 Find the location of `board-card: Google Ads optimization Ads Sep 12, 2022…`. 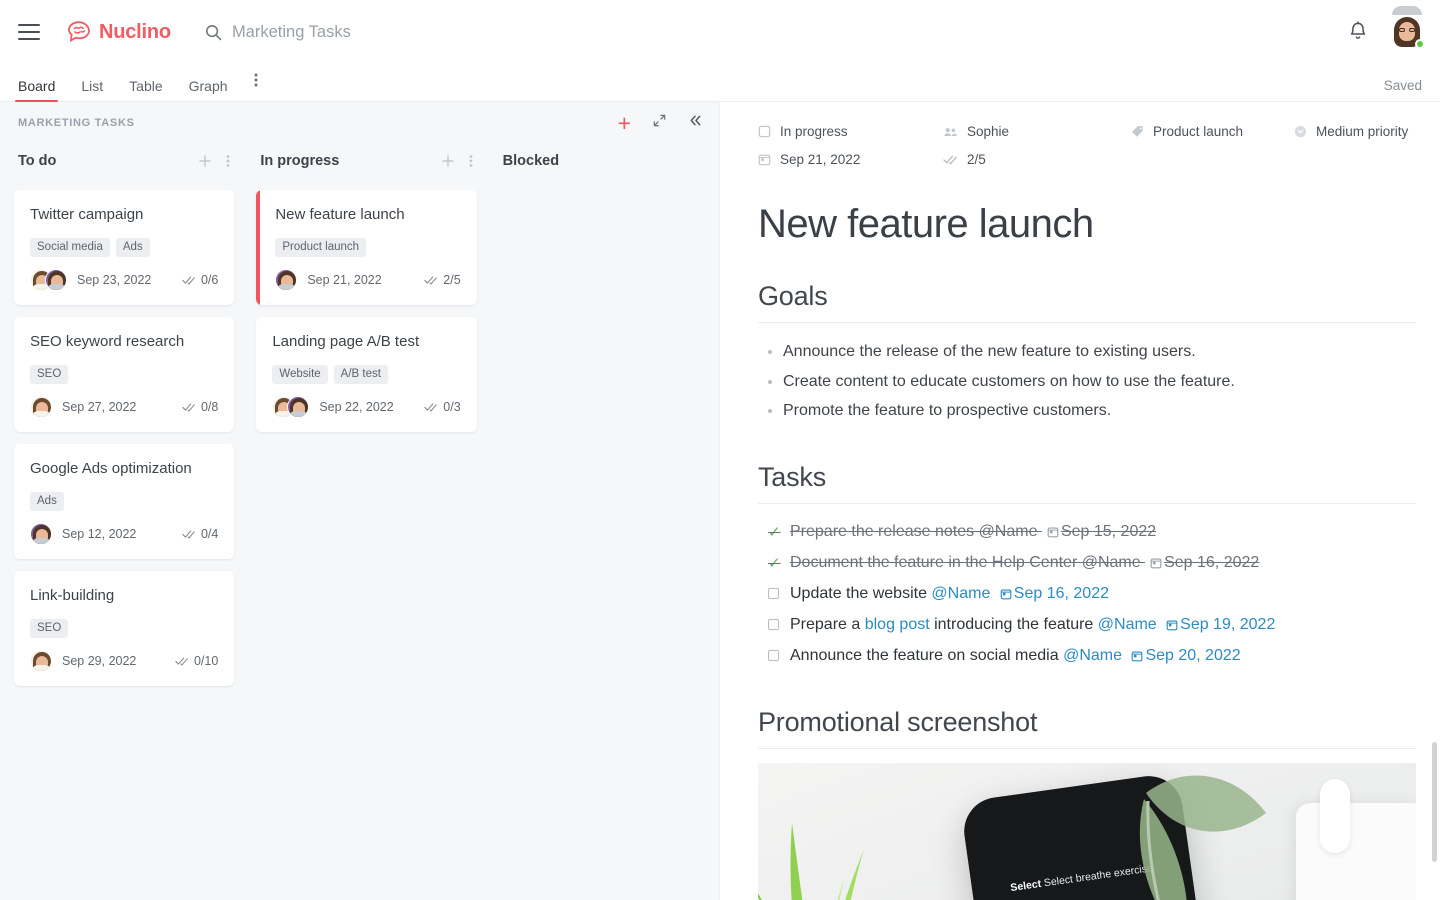

board-card: Google Ads optimization Ads Sep 12, 2022… is located at coordinates (124, 501).